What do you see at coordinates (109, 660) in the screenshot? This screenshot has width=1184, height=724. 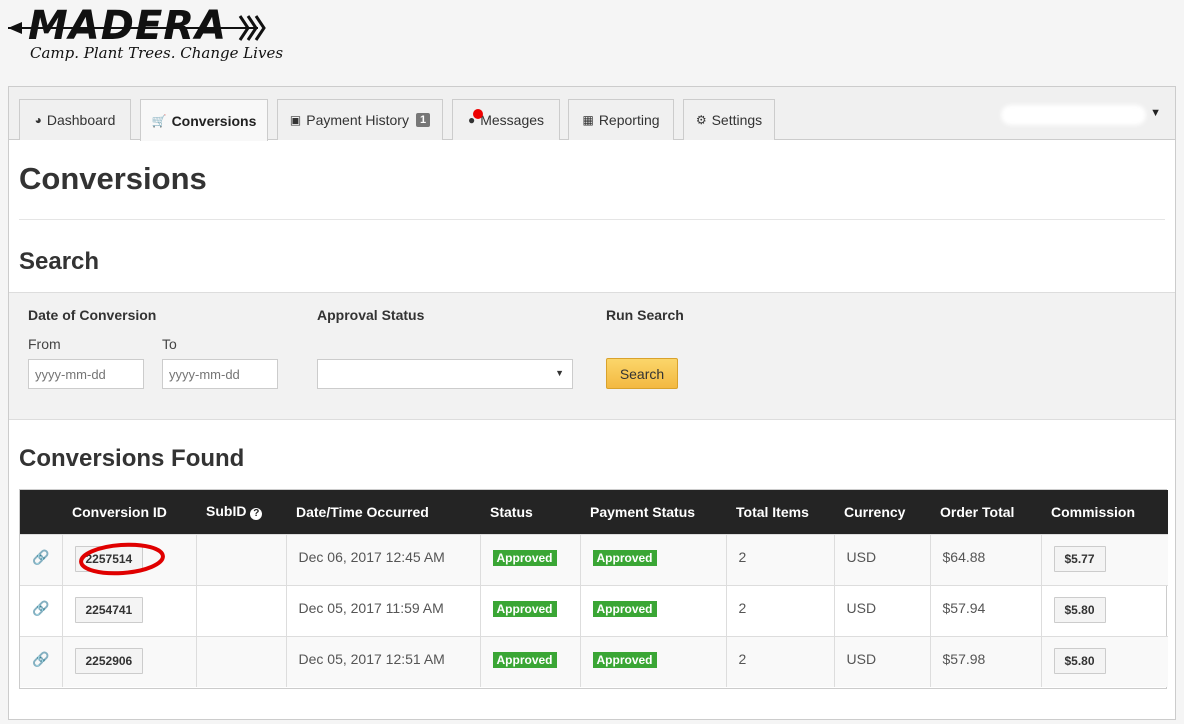 I see `conversion-id-button: 2252906` at bounding box center [109, 660].